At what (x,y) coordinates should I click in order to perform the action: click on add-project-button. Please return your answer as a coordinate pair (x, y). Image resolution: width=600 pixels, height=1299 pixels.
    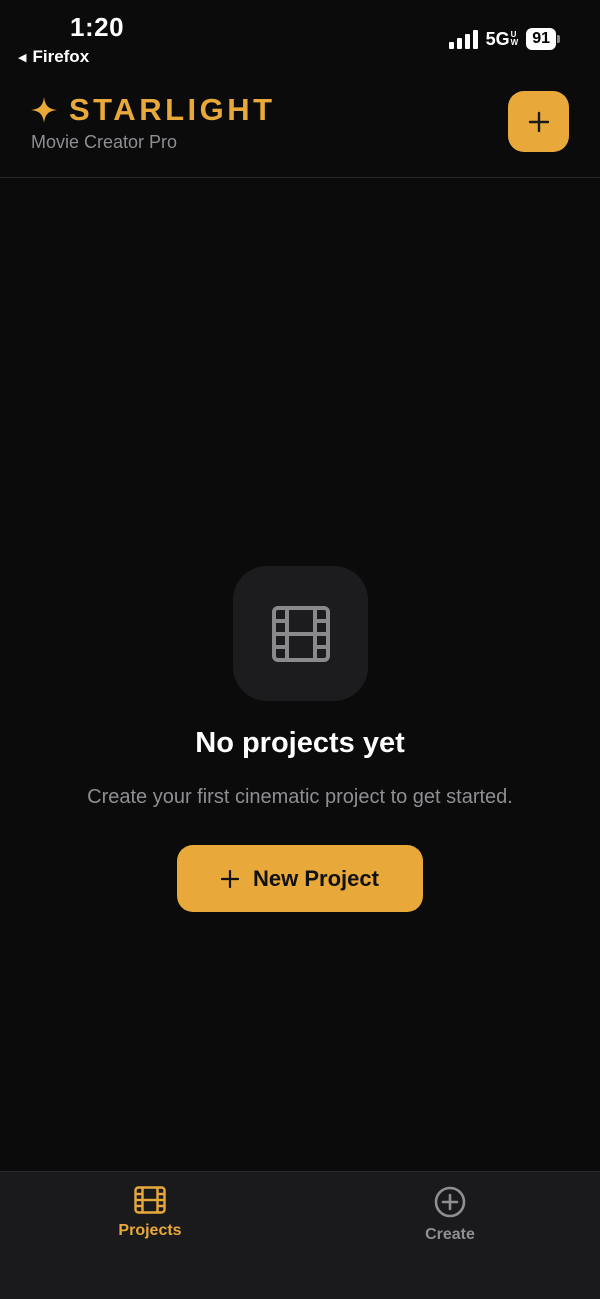
    Looking at the image, I should click on (538, 121).